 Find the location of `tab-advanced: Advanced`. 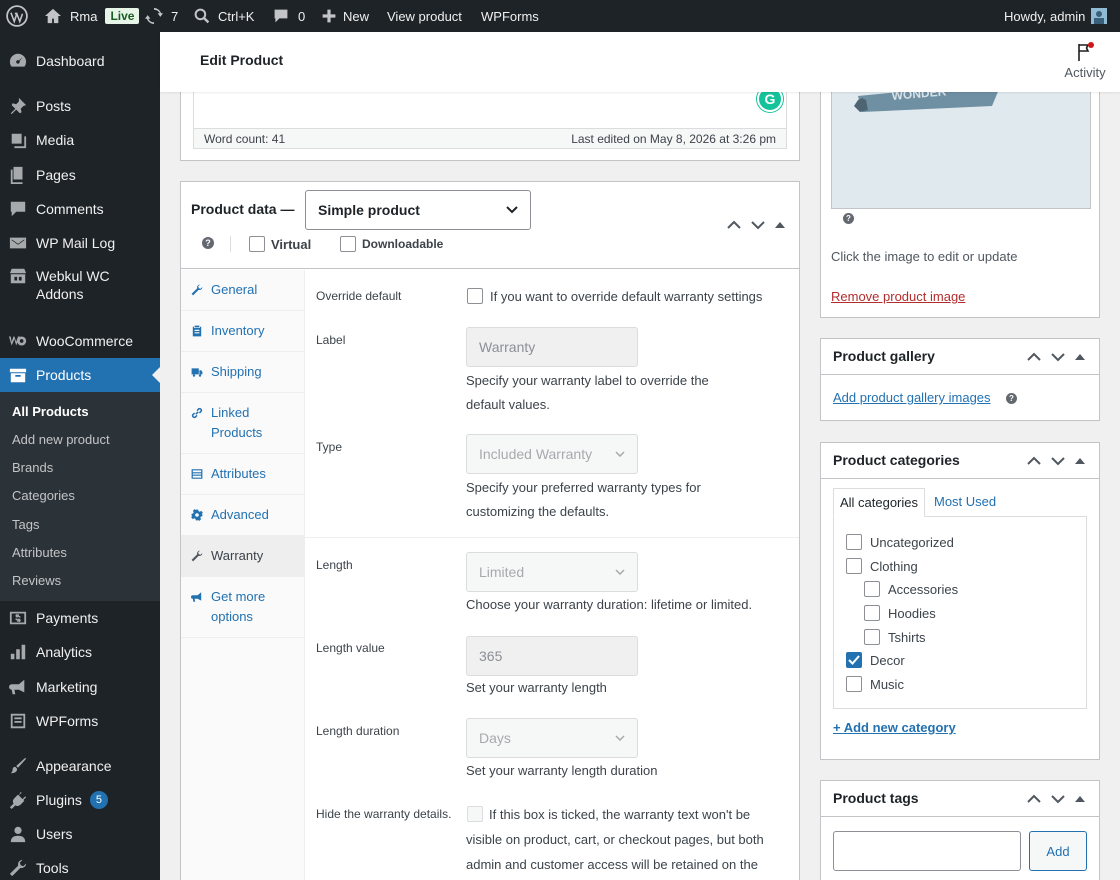

tab-advanced: Advanced is located at coordinates (242, 515).